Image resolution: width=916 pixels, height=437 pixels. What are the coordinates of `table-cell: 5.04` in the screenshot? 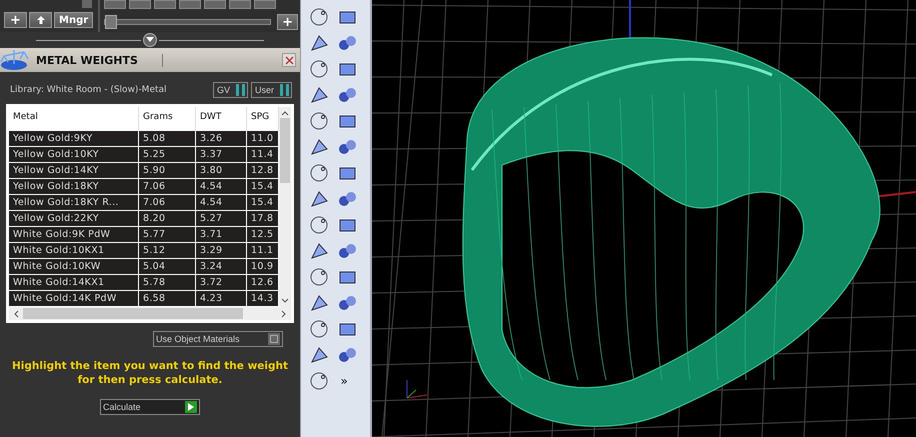 It's located at (167, 267).